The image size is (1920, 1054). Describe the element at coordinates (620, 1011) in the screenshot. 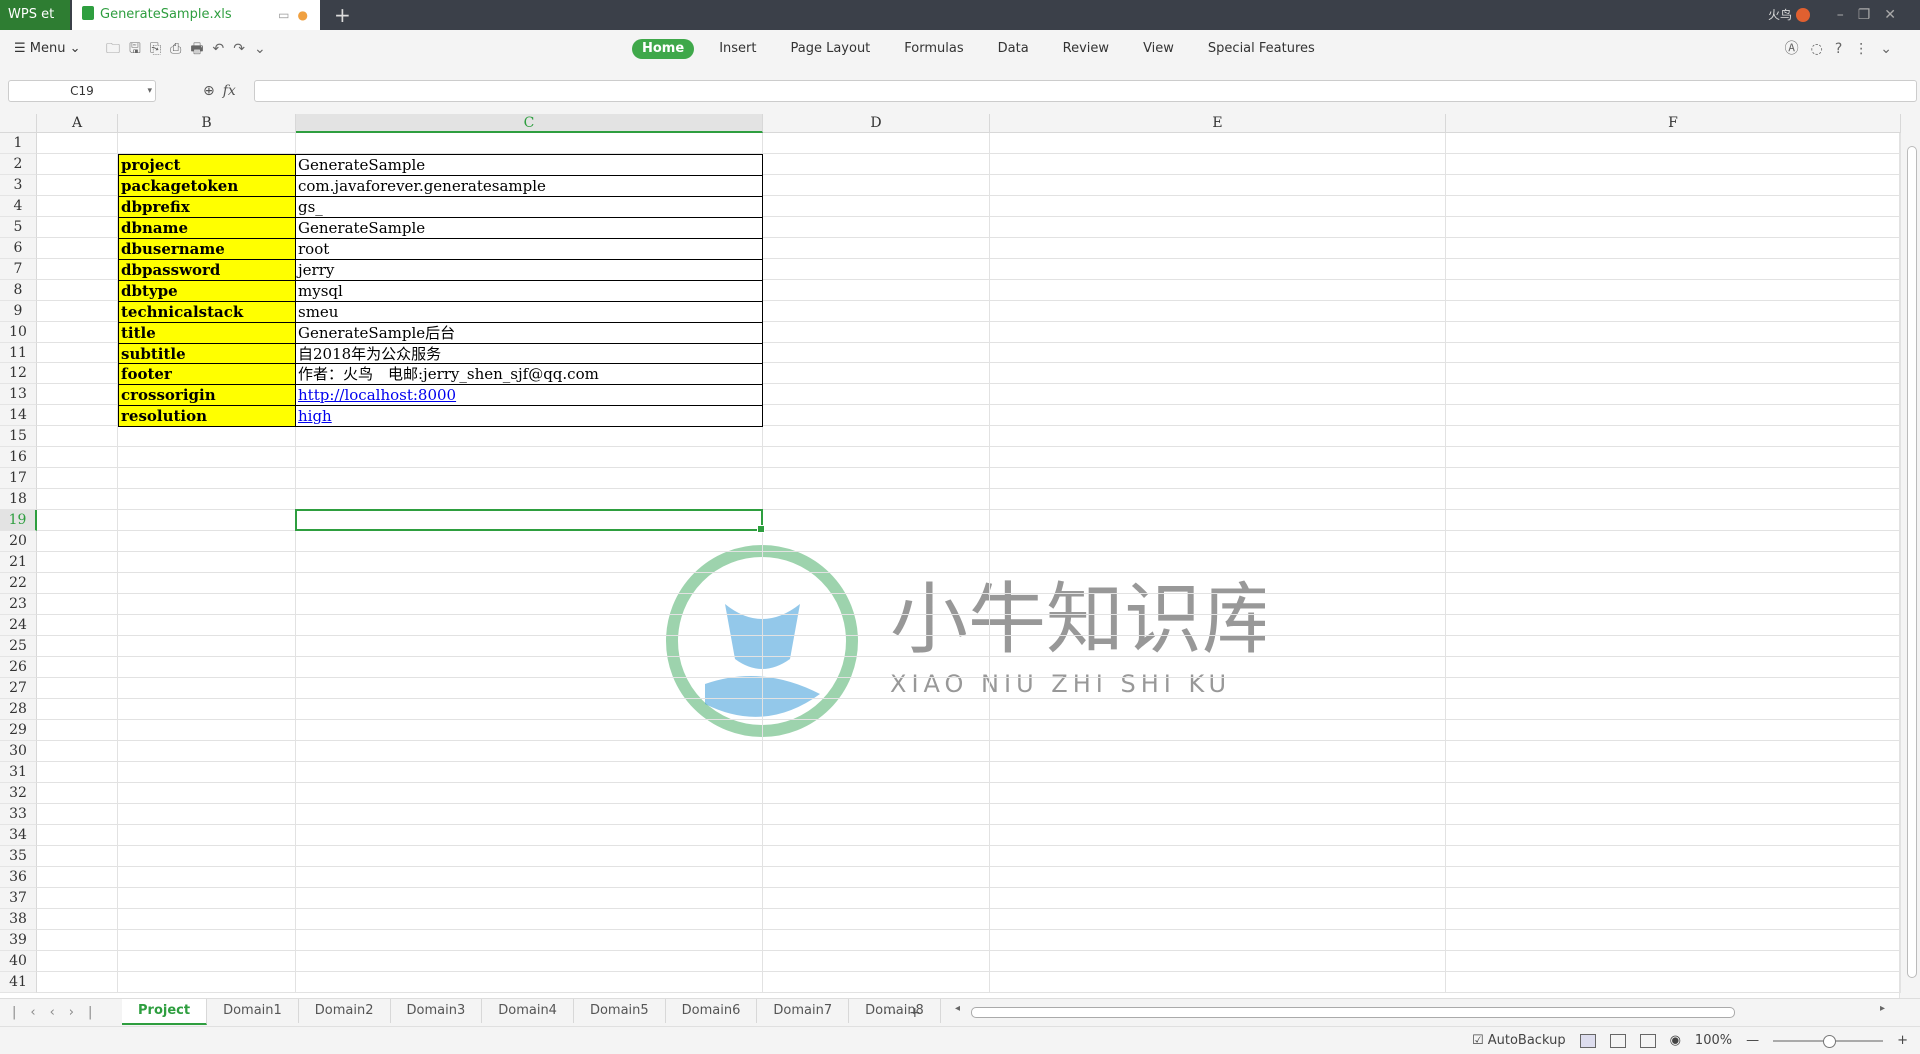

I see `sheet-tab-domain5: Domain5` at that location.